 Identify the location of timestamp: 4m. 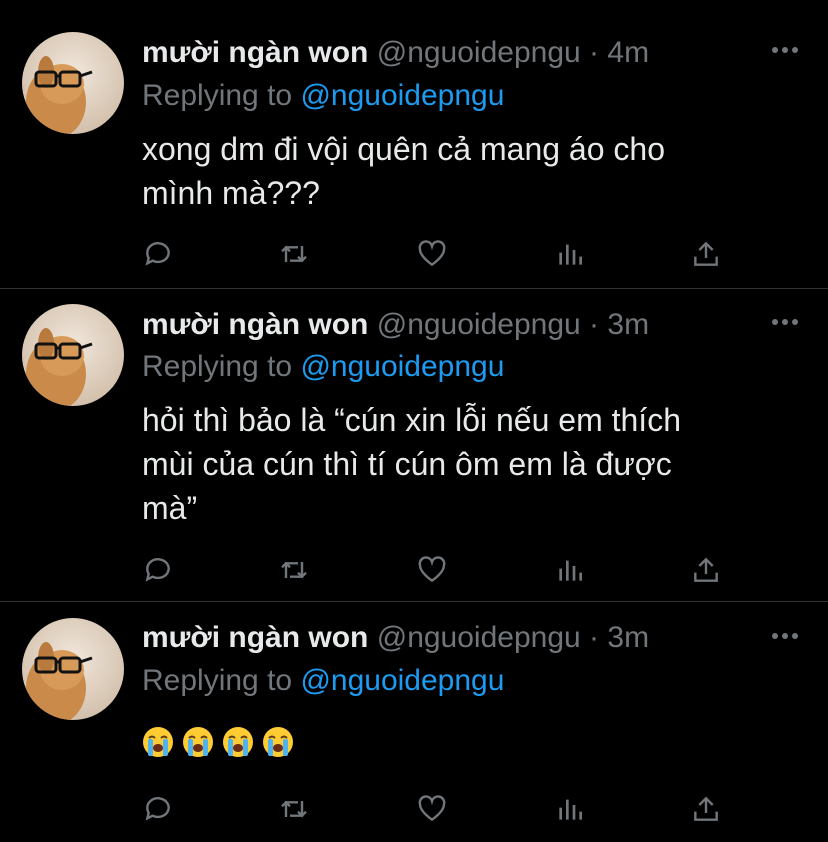
(628, 52).